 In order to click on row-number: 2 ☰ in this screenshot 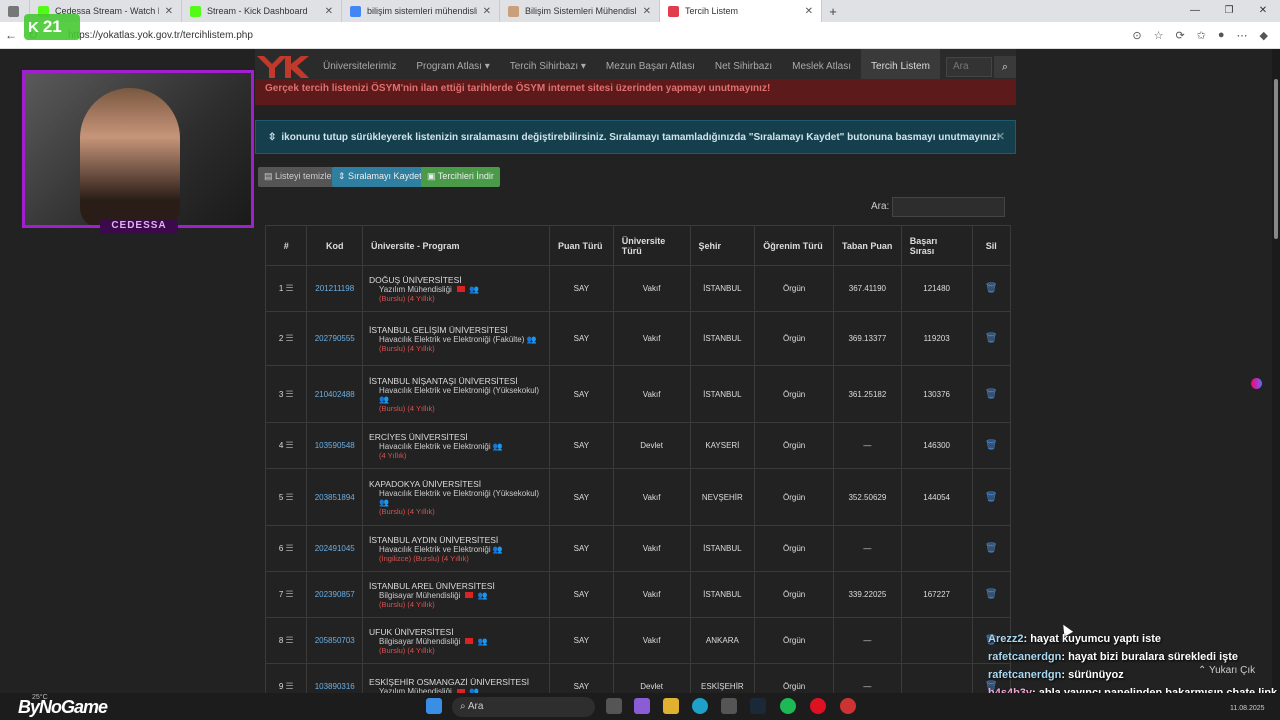, I will do `click(286, 338)`.